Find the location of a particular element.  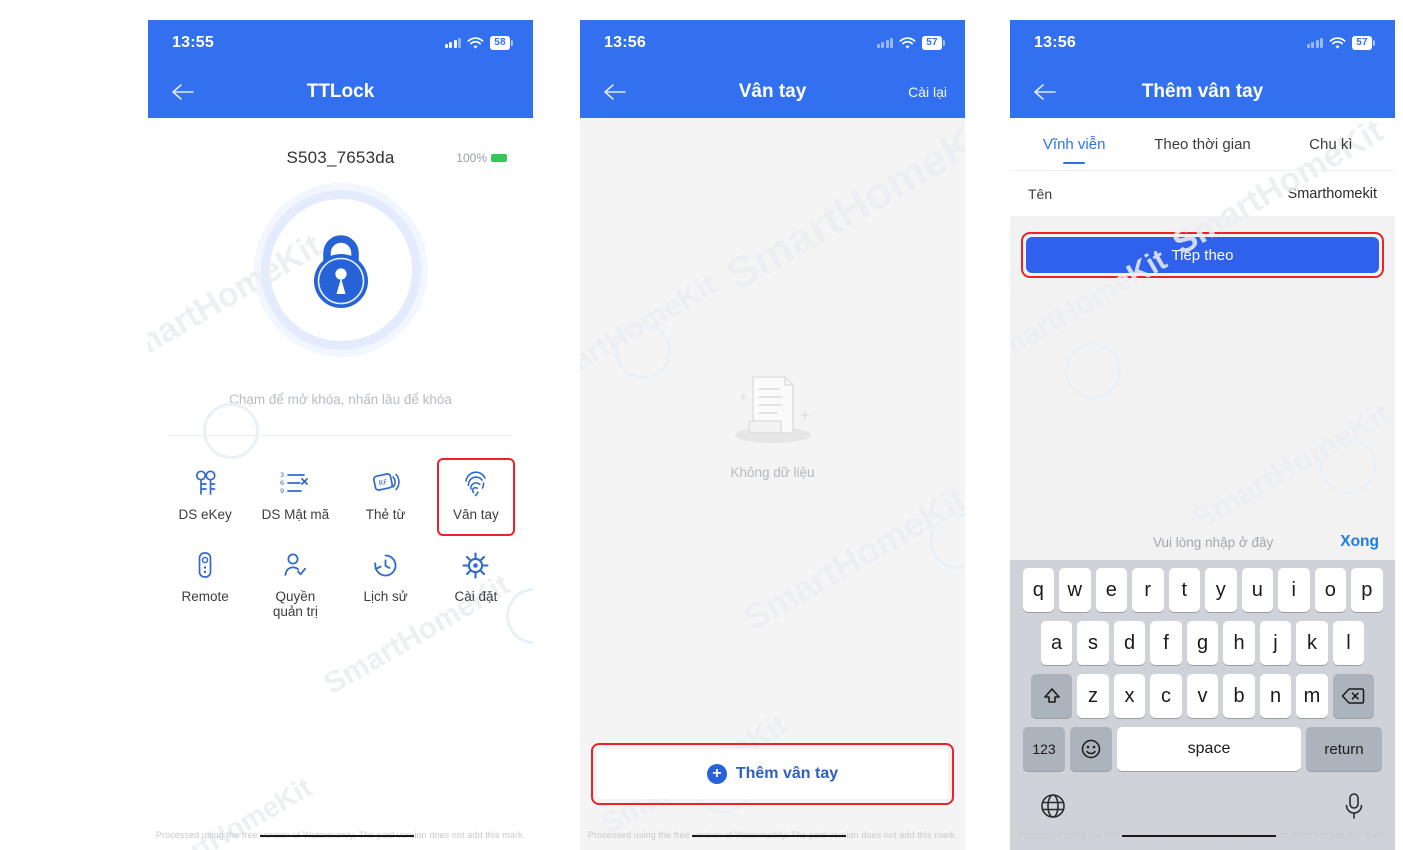

tab-theo-thoi-gian: Theo thời gian is located at coordinates (1202, 144).